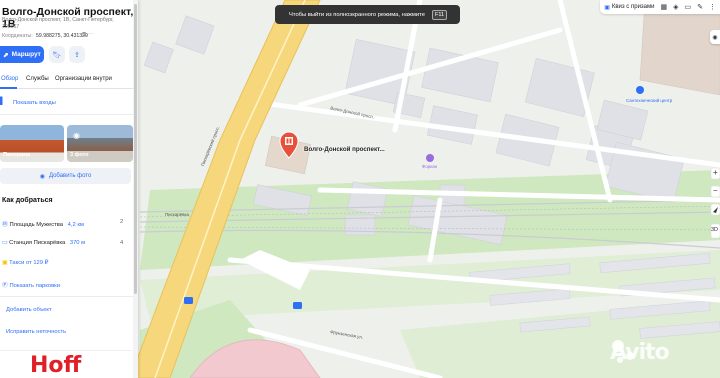  Describe the element at coordinates (177, 214) in the screenshot. I see `station-label: Пискарёвка` at that location.